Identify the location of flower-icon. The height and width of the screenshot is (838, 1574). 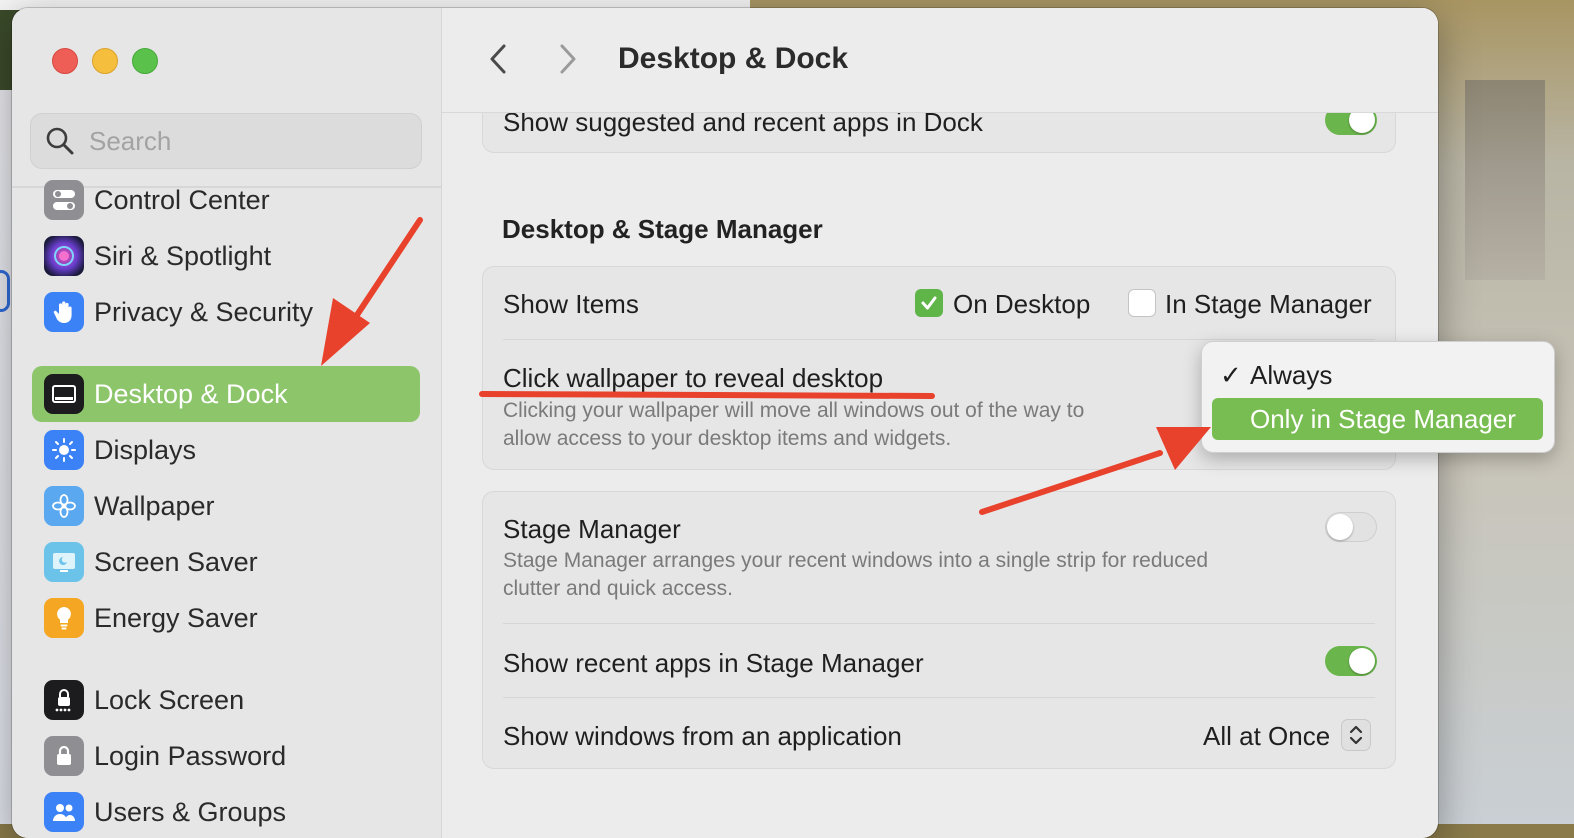
(64, 506).